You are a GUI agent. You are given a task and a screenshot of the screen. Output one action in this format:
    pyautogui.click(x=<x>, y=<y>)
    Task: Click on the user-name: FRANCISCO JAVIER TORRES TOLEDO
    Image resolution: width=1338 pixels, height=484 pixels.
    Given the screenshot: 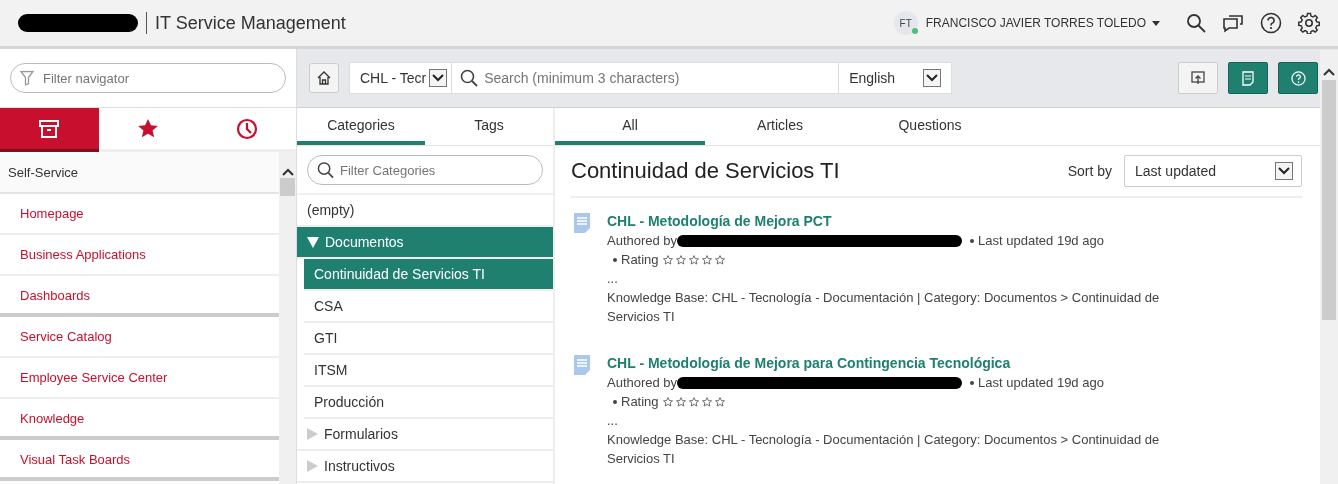 What is the action you would take?
    pyautogui.click(x=1035, y=23)
    